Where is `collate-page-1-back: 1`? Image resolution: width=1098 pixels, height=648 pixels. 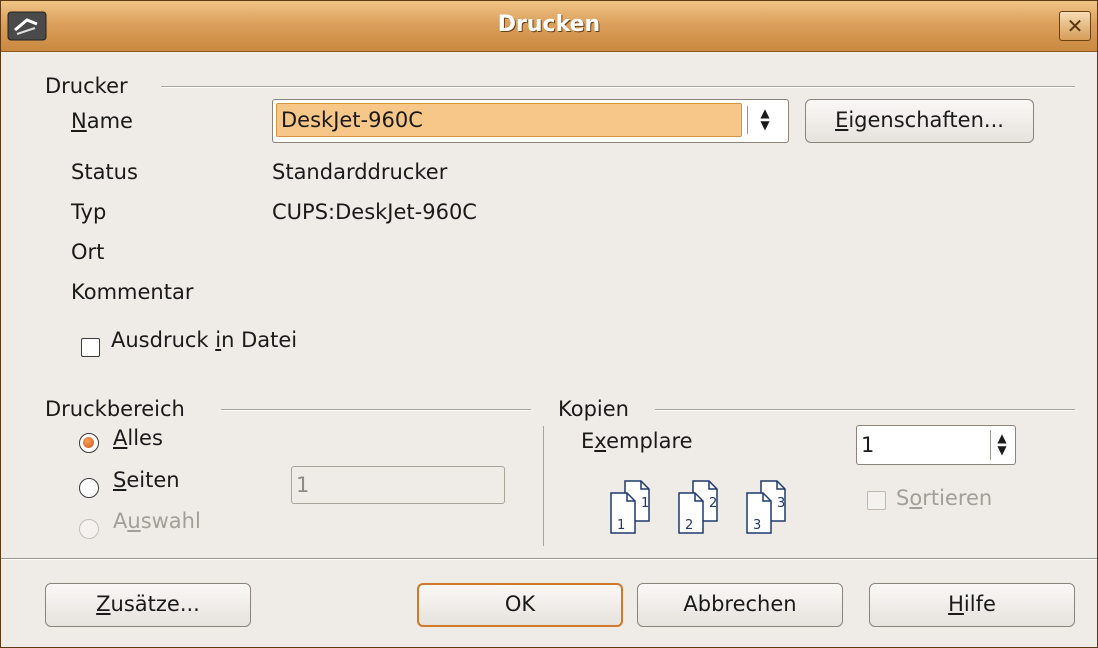 collate-page-1-back: 1 is located at coordinates (645, 503).